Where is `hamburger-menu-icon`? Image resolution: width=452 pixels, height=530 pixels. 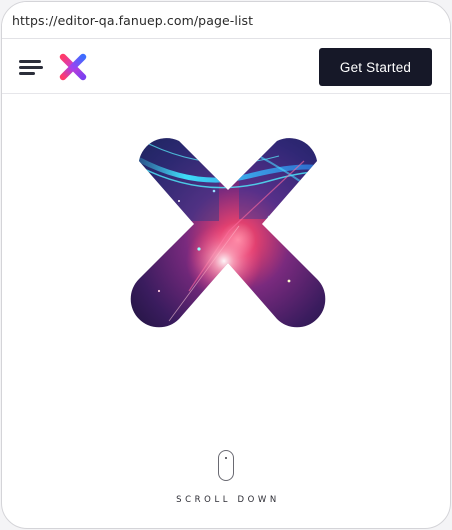
hamburger-menu-icon is located at coordinates (31, 67).